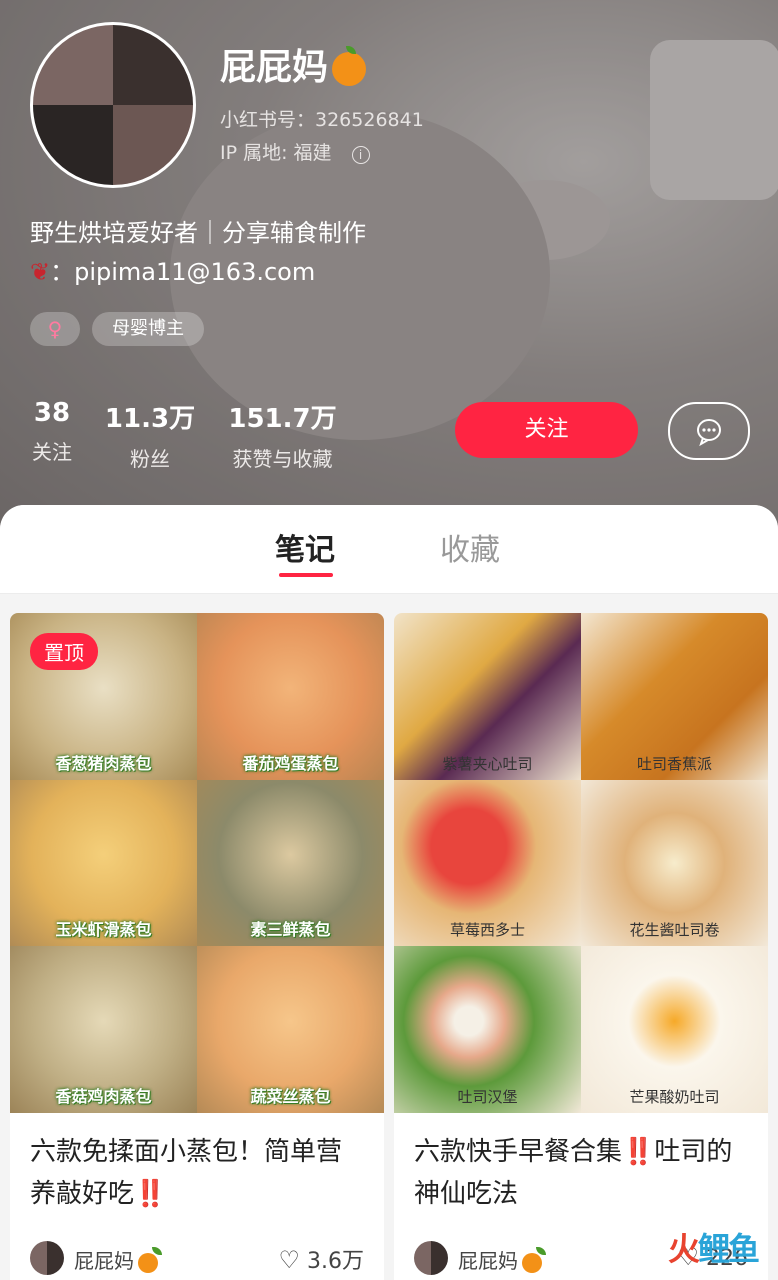  What do you see at coordinates (103, 1029) in the screenshot?
I see `cover-cell: 香菇鸡肉蒸包` at bounding box center [103, 1029].